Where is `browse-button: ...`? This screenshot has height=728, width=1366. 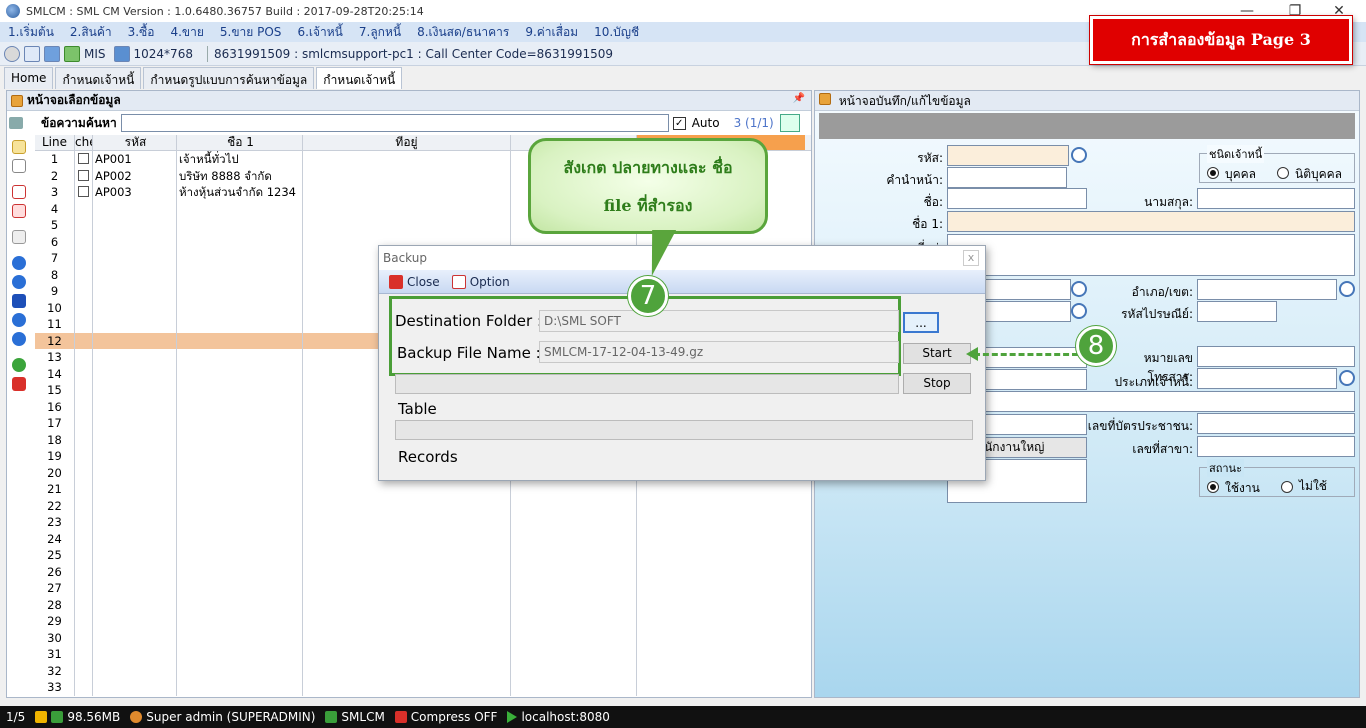 browse-button: ... is located at coordinates (921, 322).